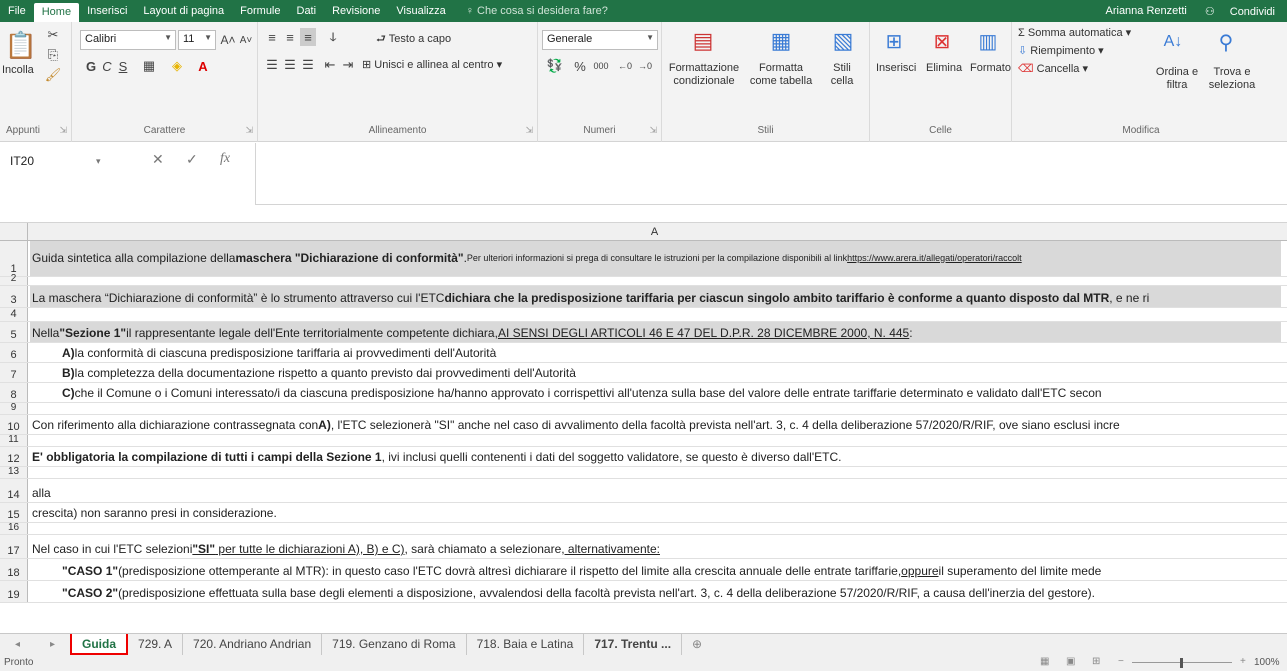 The width and height of the screenshot is (1287, 671). I want to click on delete-cells-icon: ⊠, so click(942, 41).